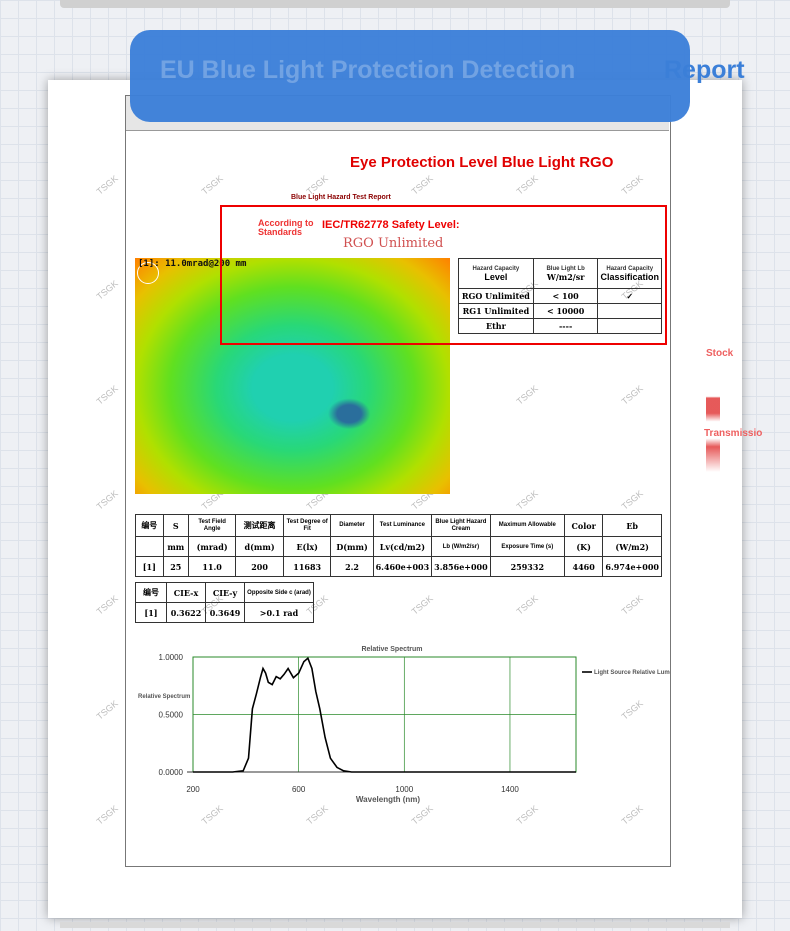 This screenshot has height=931, width=790. What do you see at coordinates (402, 566) in the screenshot?
I see `measurement-value-cell: 6.460e+003` at bounding box center [402, 566].